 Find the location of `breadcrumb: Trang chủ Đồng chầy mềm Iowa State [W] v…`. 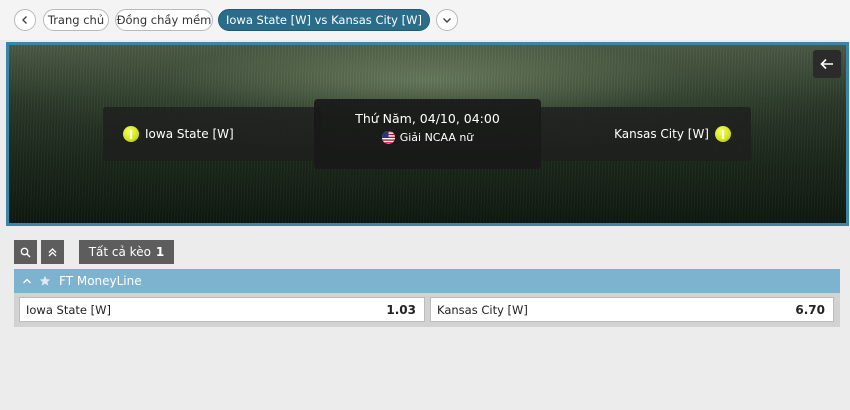

breadcrumb: Trang chủ Đồng chầy mềm Iowa State [W] v… is located at coordinates (425, 20).